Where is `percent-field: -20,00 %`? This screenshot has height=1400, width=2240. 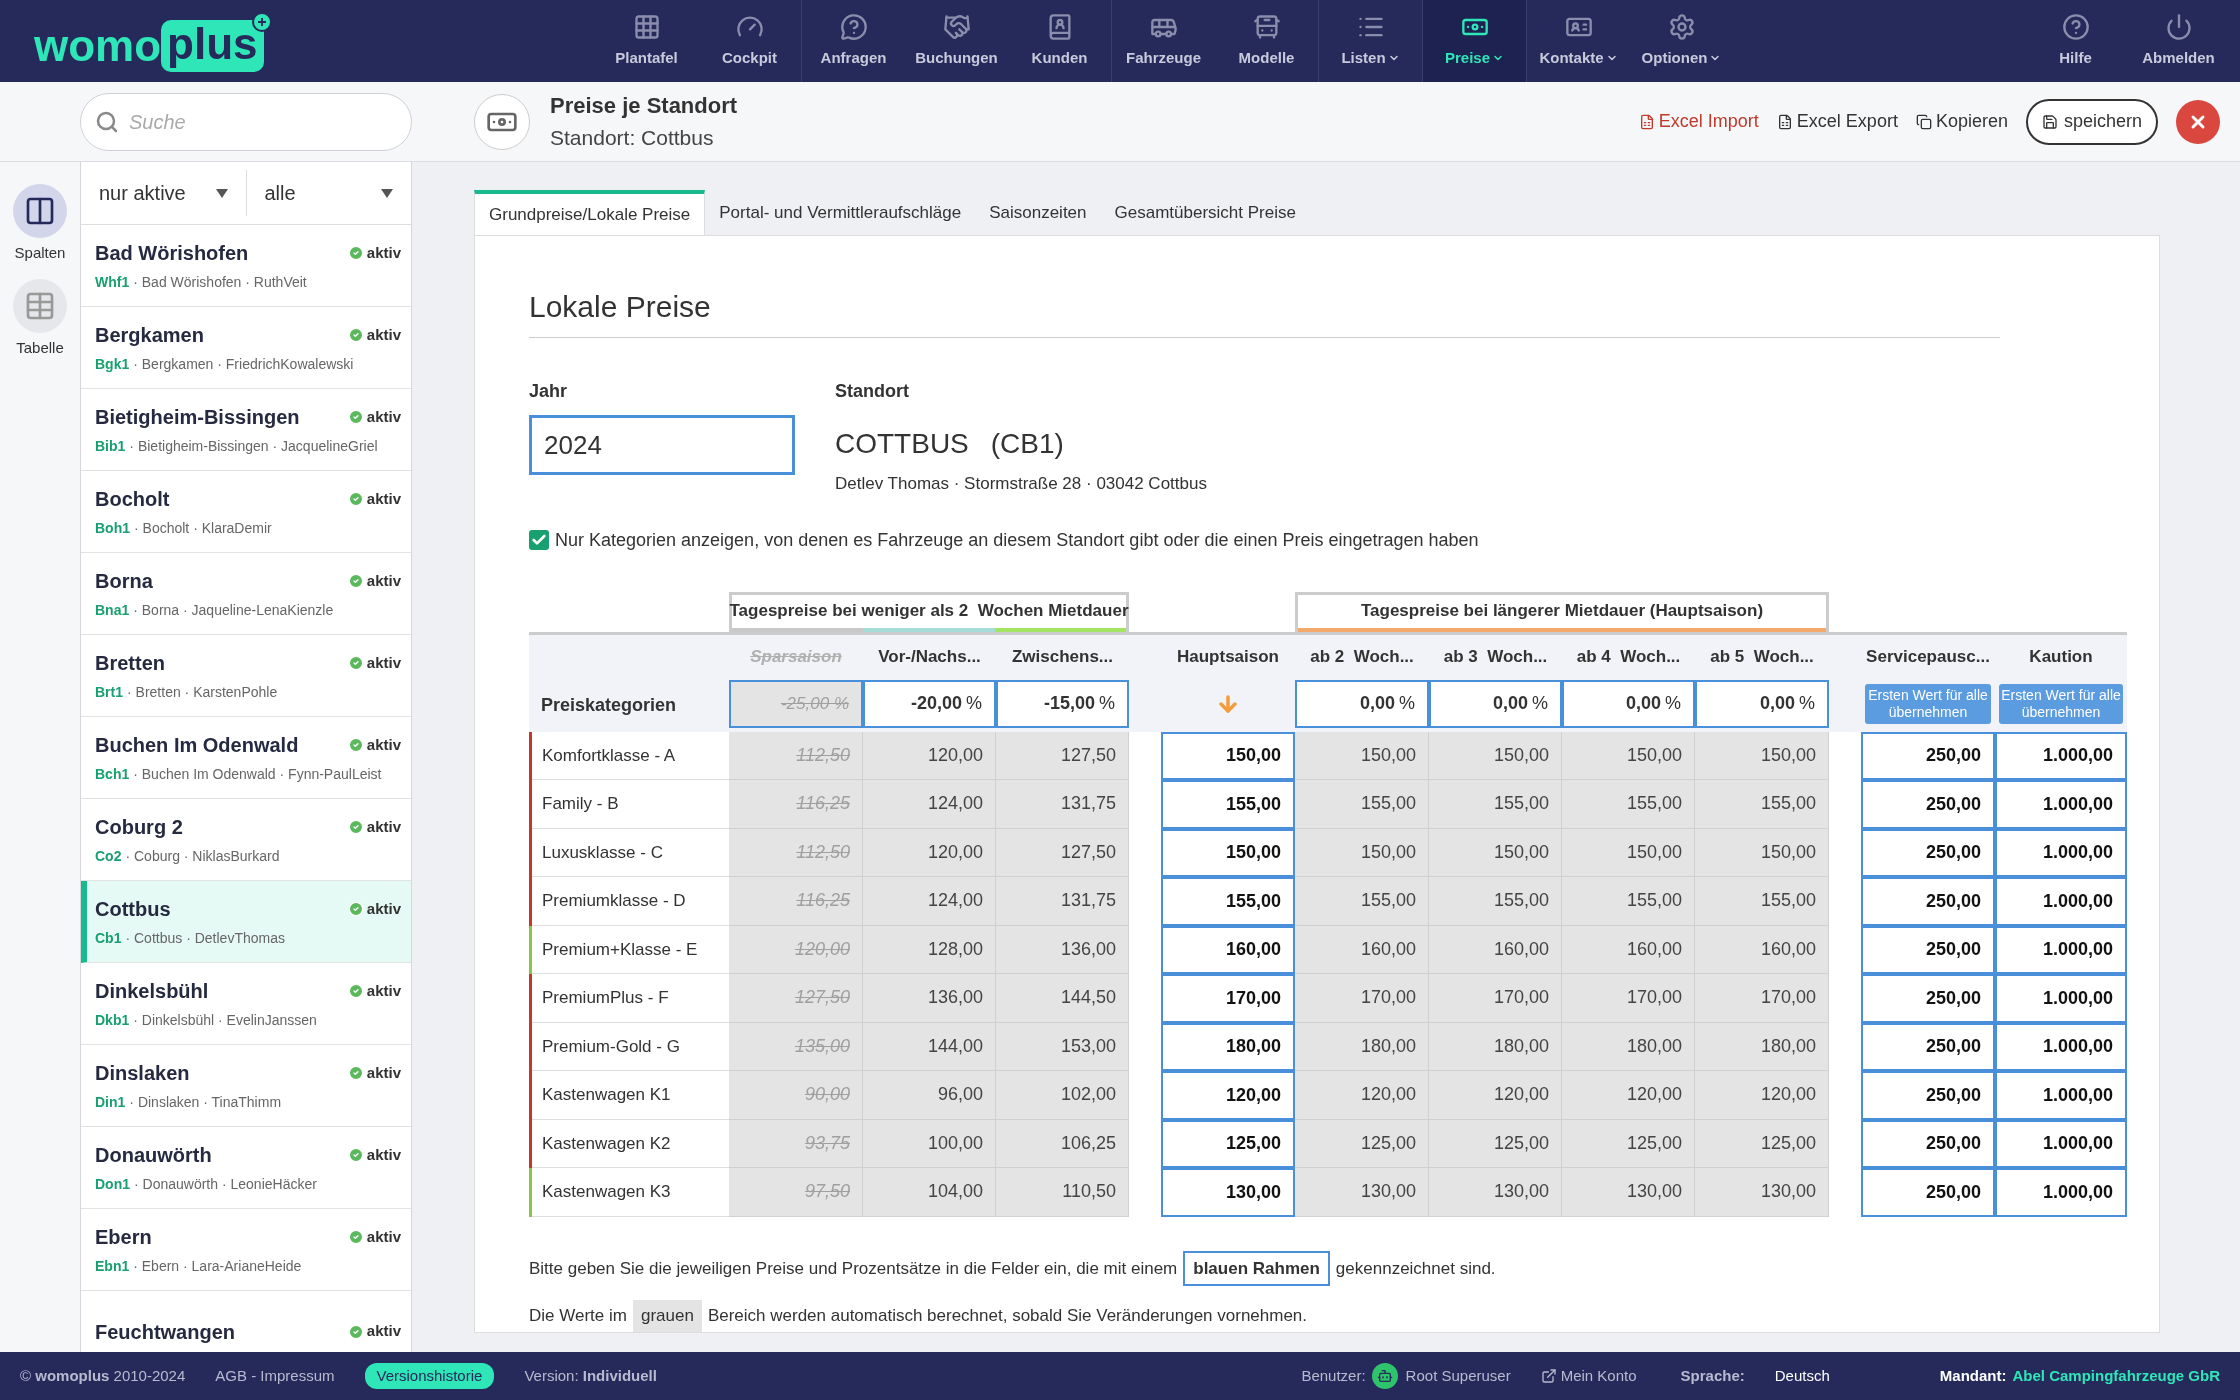
percent-field: -20,00 % is located at coordinates (929, 703).